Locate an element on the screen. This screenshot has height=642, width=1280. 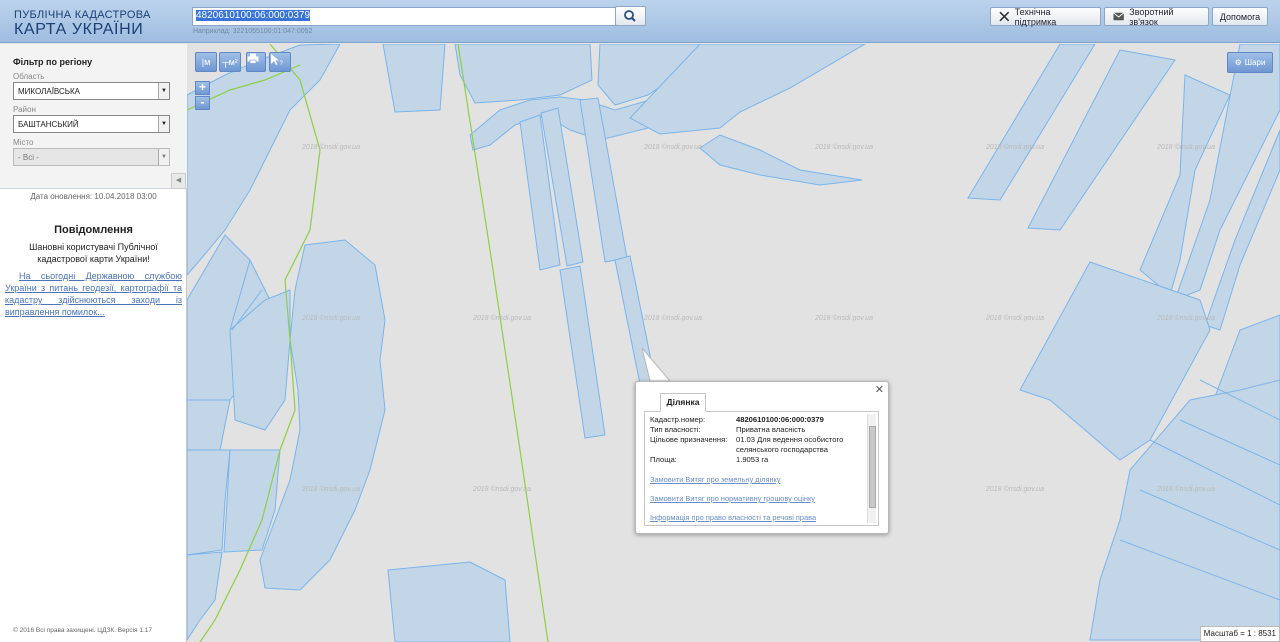
help-label: Допомога is located at coordinates (1240, 16).